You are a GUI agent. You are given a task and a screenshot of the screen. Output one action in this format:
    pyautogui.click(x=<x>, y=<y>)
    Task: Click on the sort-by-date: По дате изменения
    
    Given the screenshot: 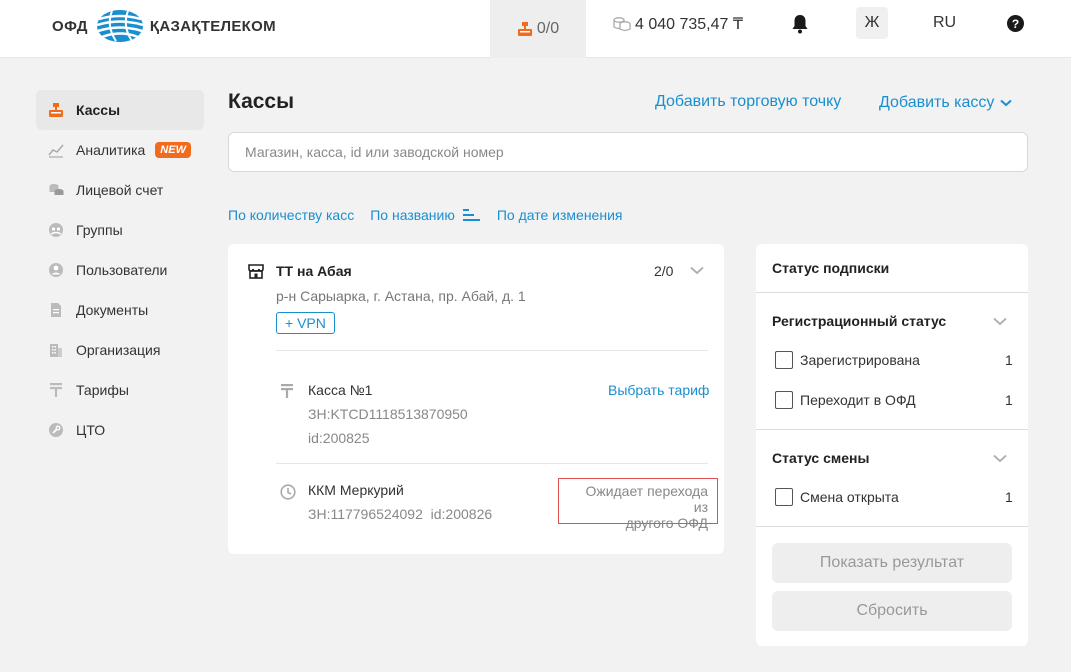 What is the action you would take?
    pyautogui.click(x=560, y=215)
    